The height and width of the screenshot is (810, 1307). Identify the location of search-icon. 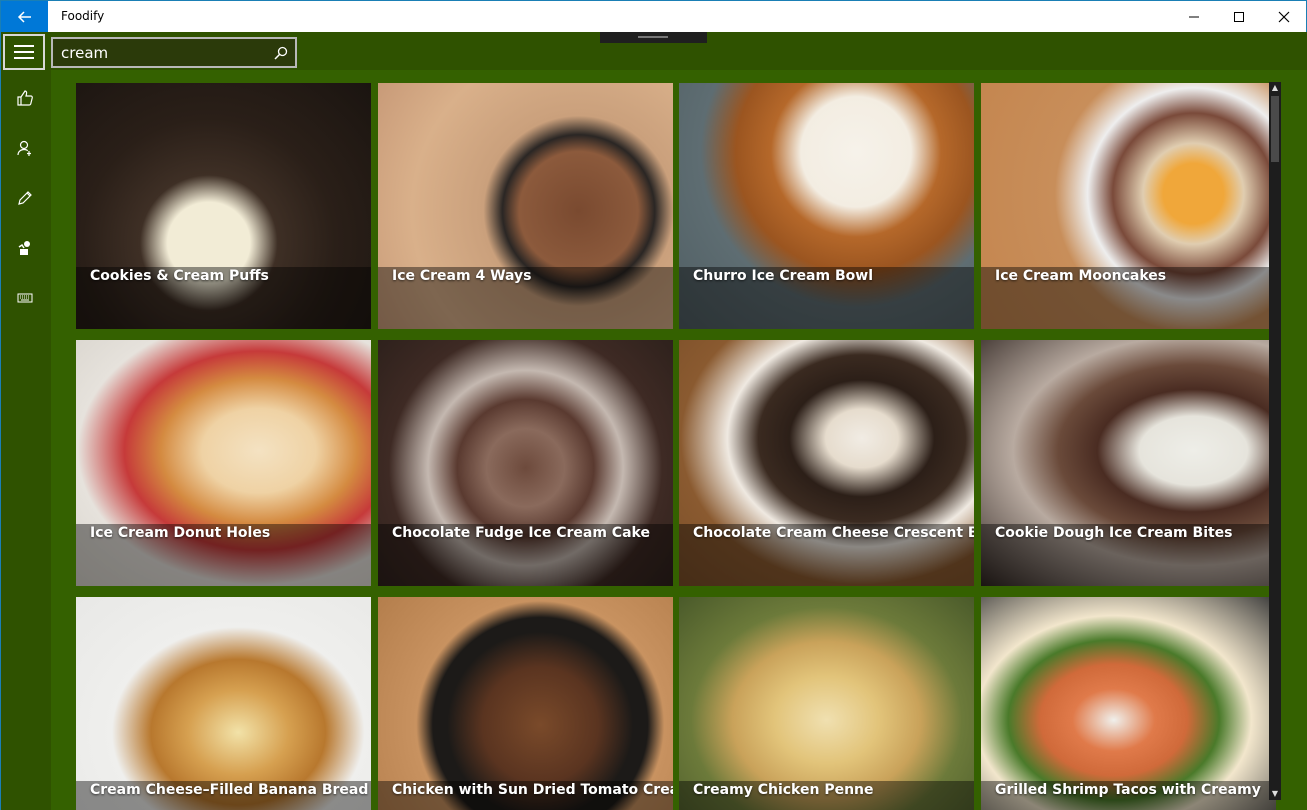
(281, 53).